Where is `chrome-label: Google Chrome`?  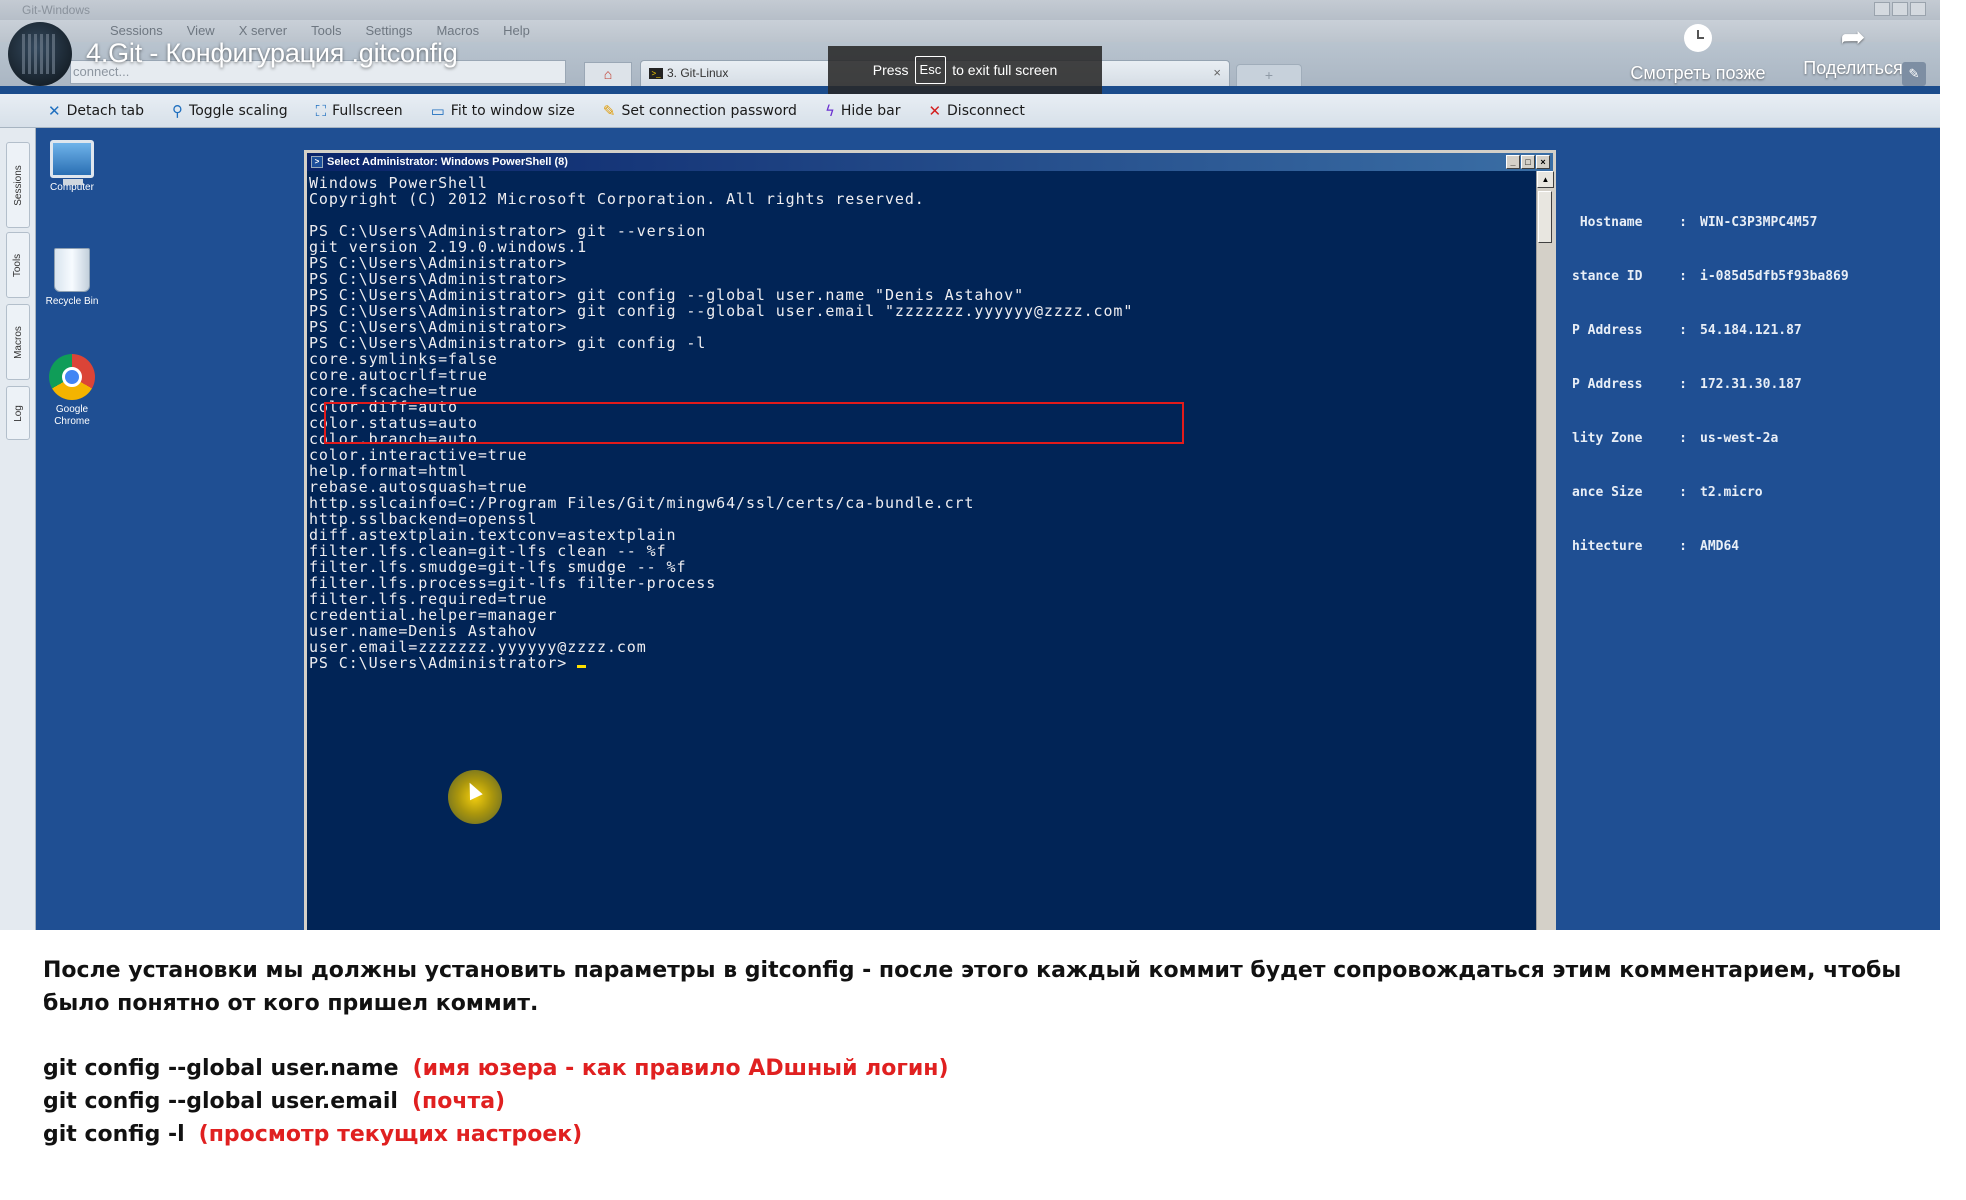
chrome-label: Google Chrome is located at coordinates (72, 415).